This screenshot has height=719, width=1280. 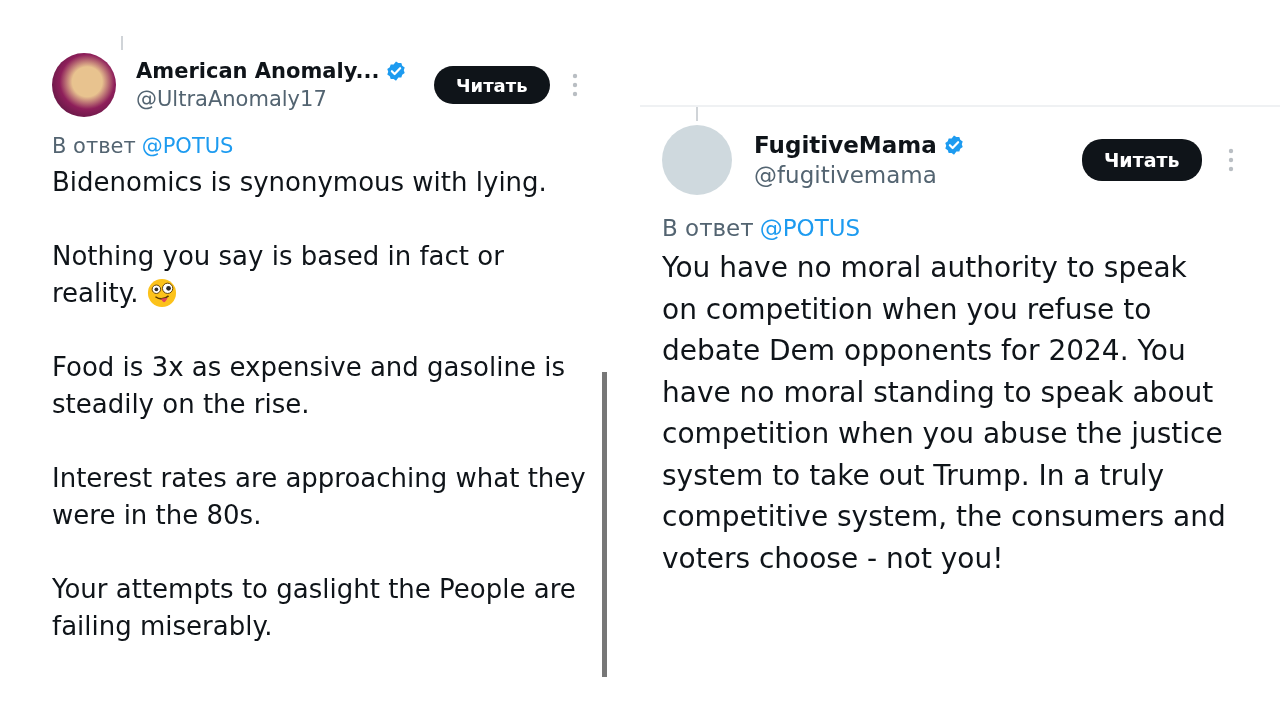 What do you see at coordinates (300, 182) in the screenshot?
I see `tweet-text: Bidenomics is synonymous with lying.` at bounding box center [300, 182].